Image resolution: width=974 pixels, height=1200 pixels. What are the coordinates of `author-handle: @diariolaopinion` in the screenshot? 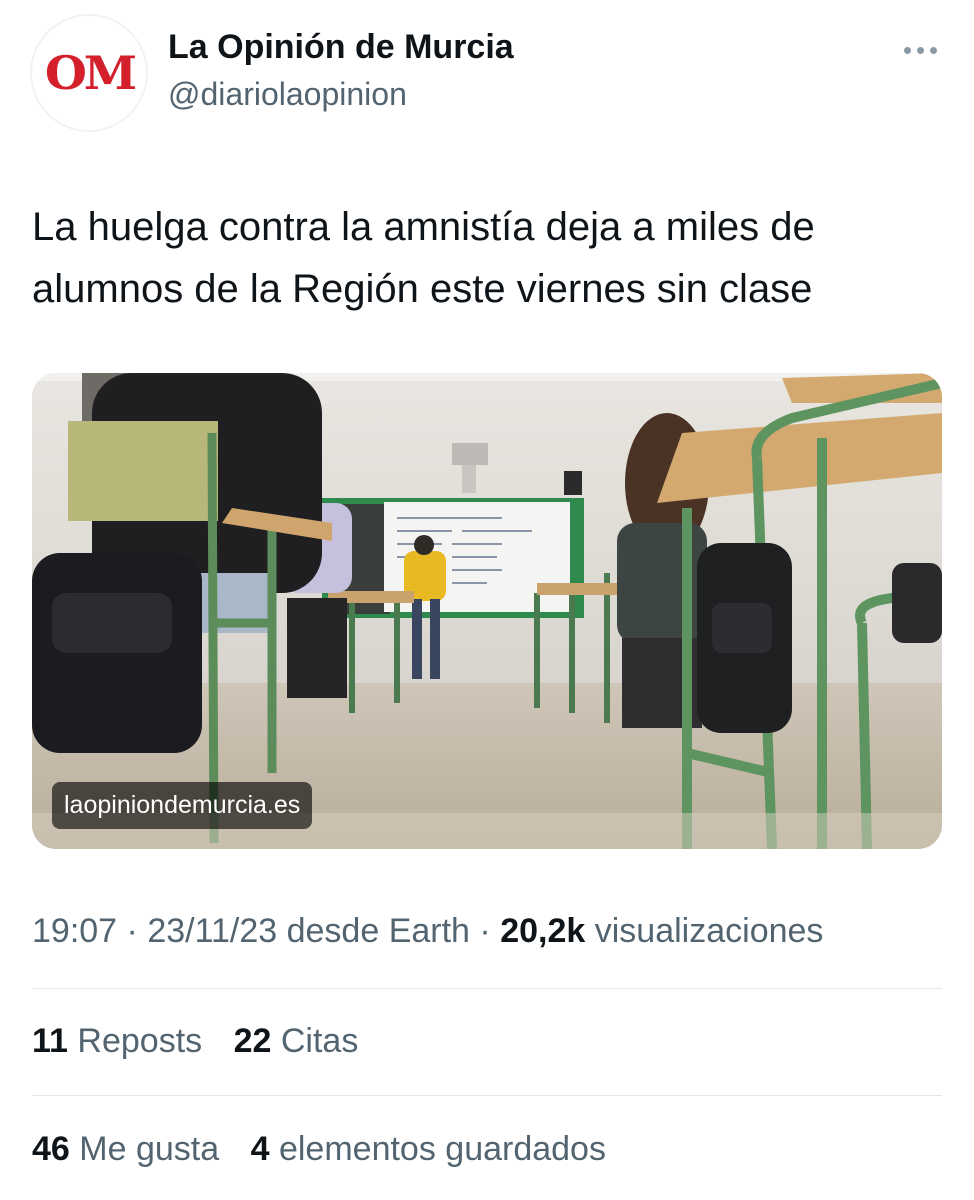 It's located at (287, 94).